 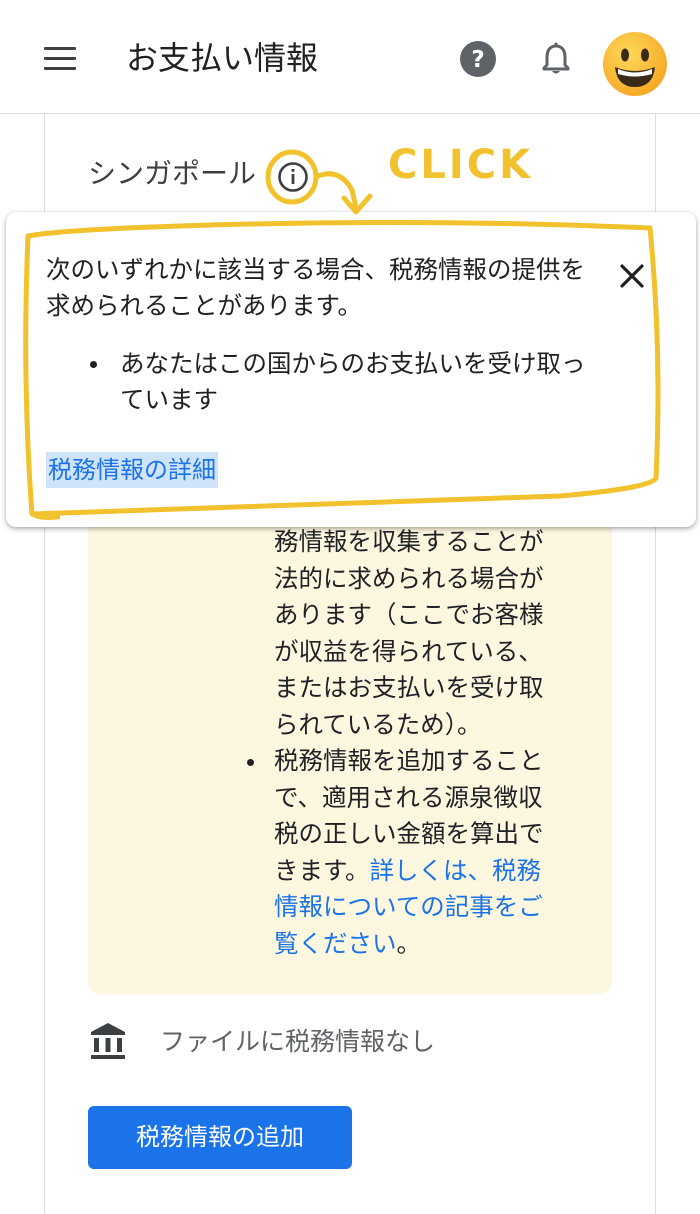 What do you see at coordinates (60, 59) in the screenshot?
I see `menu-icon` at bounding box center [60, 59].